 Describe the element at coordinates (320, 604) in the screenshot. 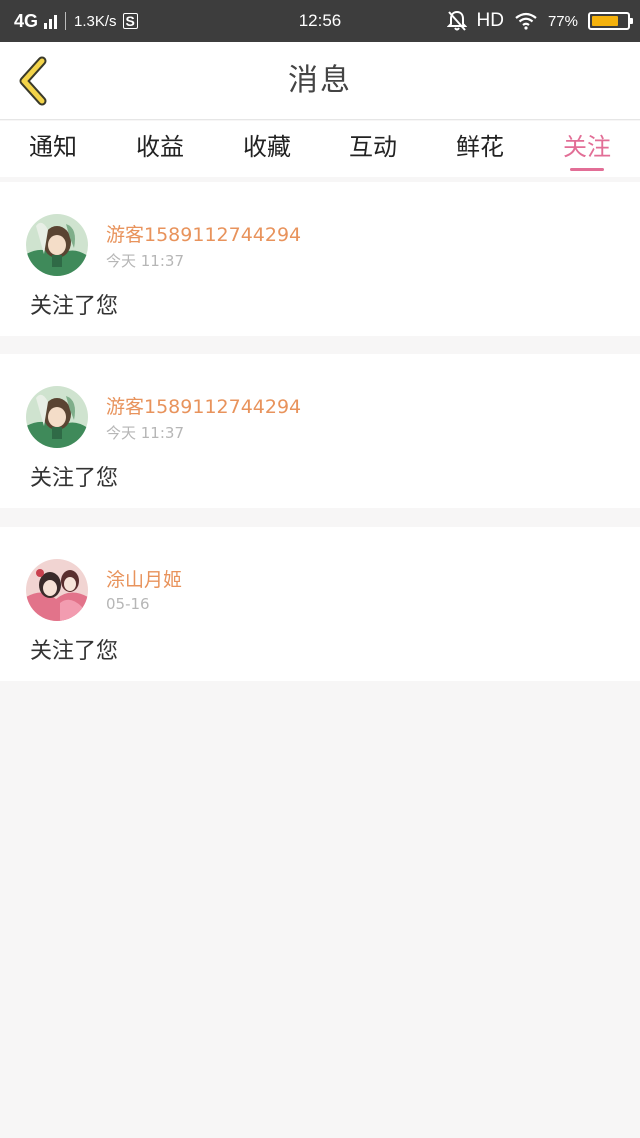

I see `message-item: 涂山月姬 05-16 关注了您` at that location.